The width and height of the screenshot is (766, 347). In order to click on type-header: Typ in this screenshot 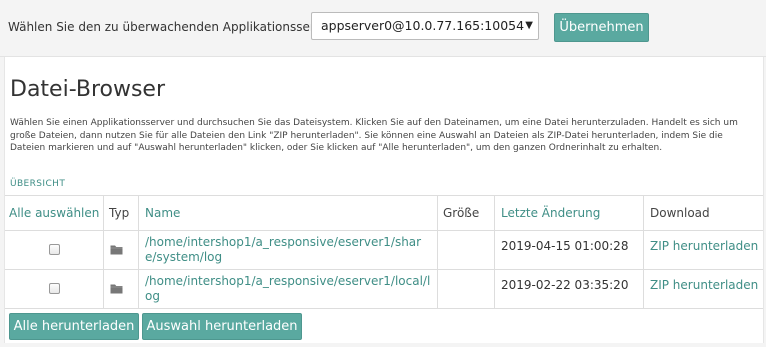, I will do `click(121, 213)`.